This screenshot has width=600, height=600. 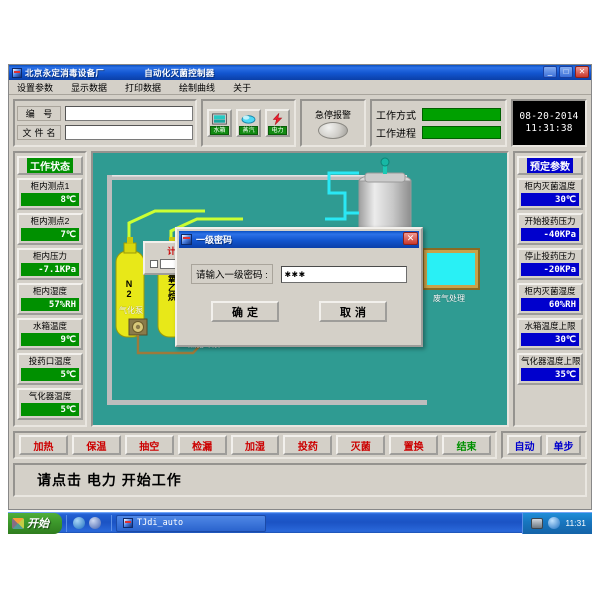 I want to click on cylinder-label-n2: N2, so click(x=129, y=289).